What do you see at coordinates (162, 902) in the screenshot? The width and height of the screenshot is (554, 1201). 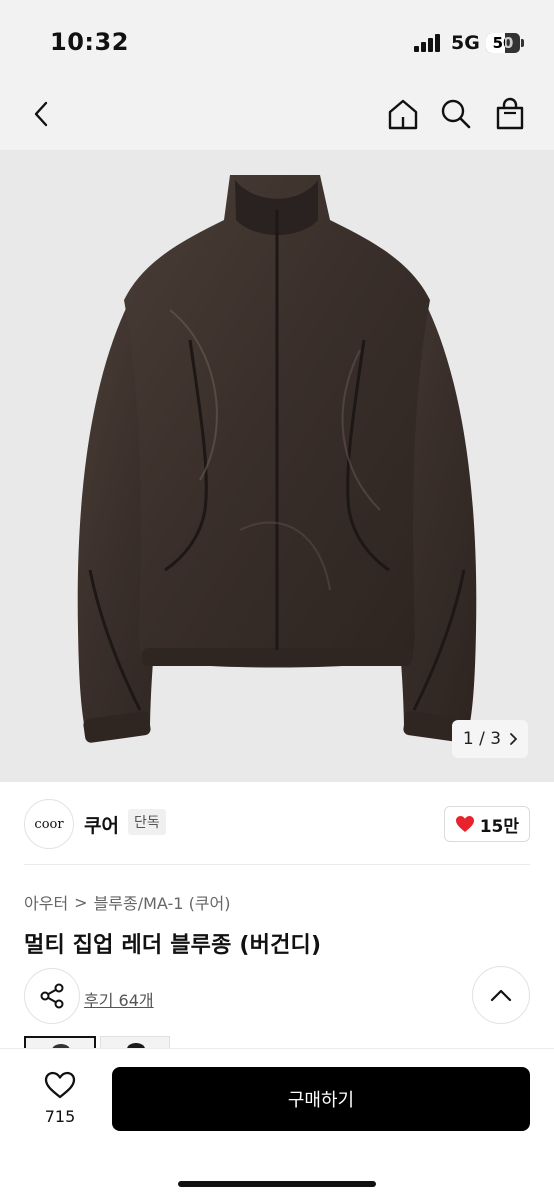 I see `breadcrumb-subcategory: 블루종/MA-1 (쿠어)` at bounding box center [162, 902].